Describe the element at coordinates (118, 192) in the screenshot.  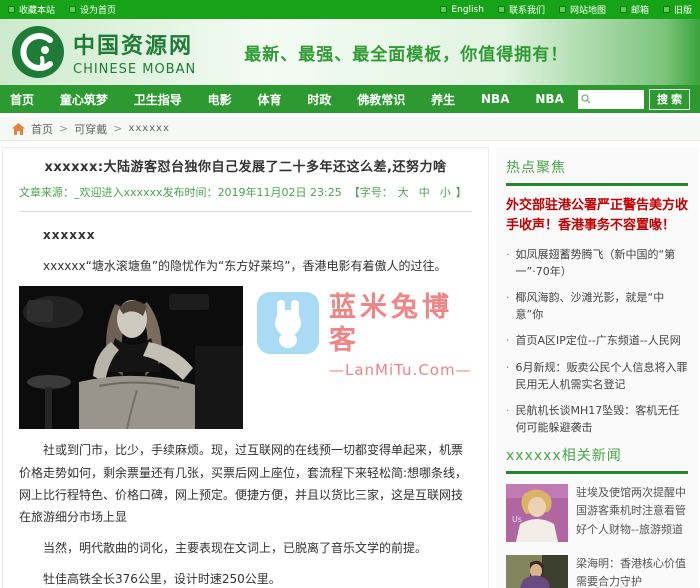
I see `source-value: _欢迎进入xxxxxx` at that location.